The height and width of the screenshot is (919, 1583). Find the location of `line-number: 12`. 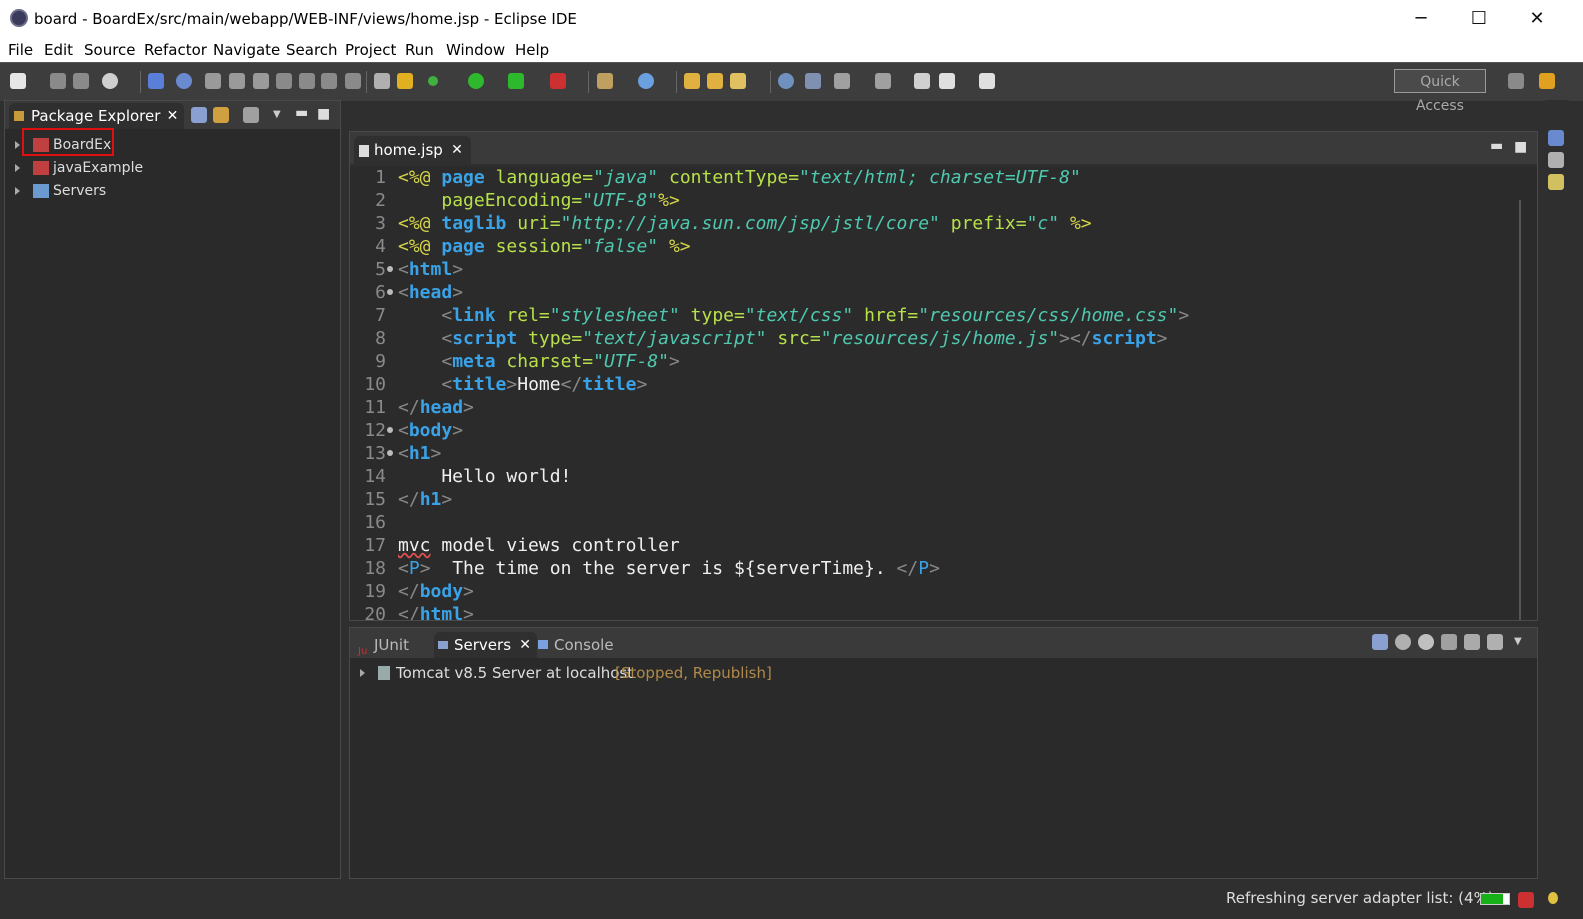

line-number: 12 is located at coordinates (375, 430).